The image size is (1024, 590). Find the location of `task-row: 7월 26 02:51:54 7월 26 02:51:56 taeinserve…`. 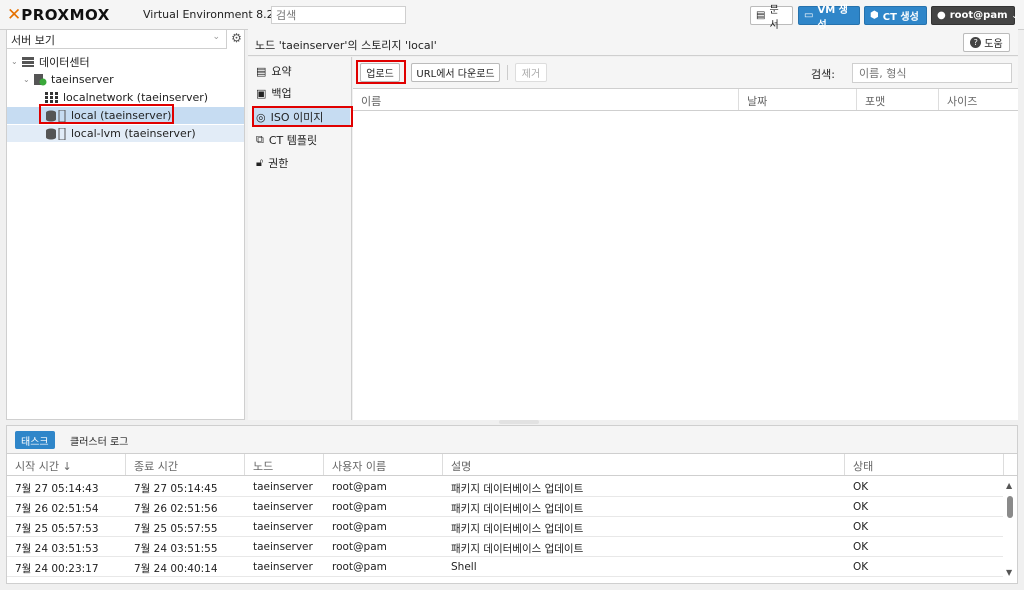

task-row: 7월 26 02:51:54 7월 26 02:51:56 taeinserve… is located at coordinates (505, 507).